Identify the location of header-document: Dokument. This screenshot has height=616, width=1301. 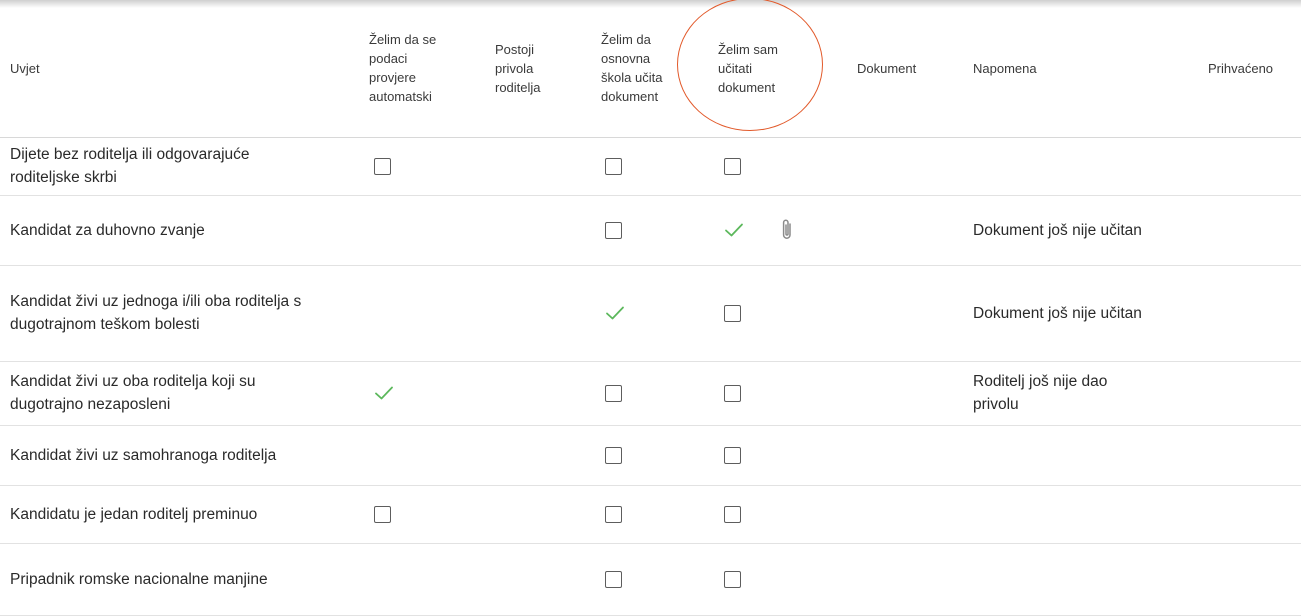
(901, 69).